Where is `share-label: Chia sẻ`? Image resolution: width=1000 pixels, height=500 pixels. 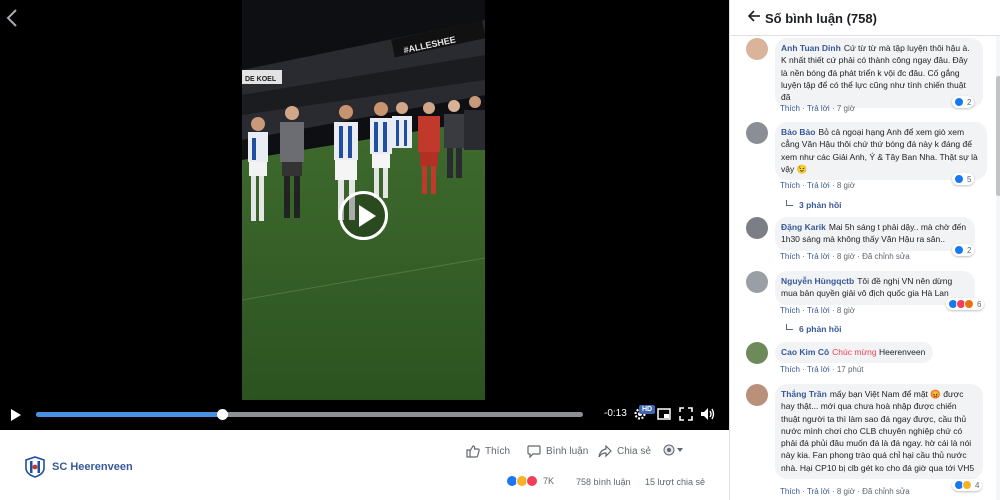
share-label: Chia sẻ is located at coordinates (634, 451).